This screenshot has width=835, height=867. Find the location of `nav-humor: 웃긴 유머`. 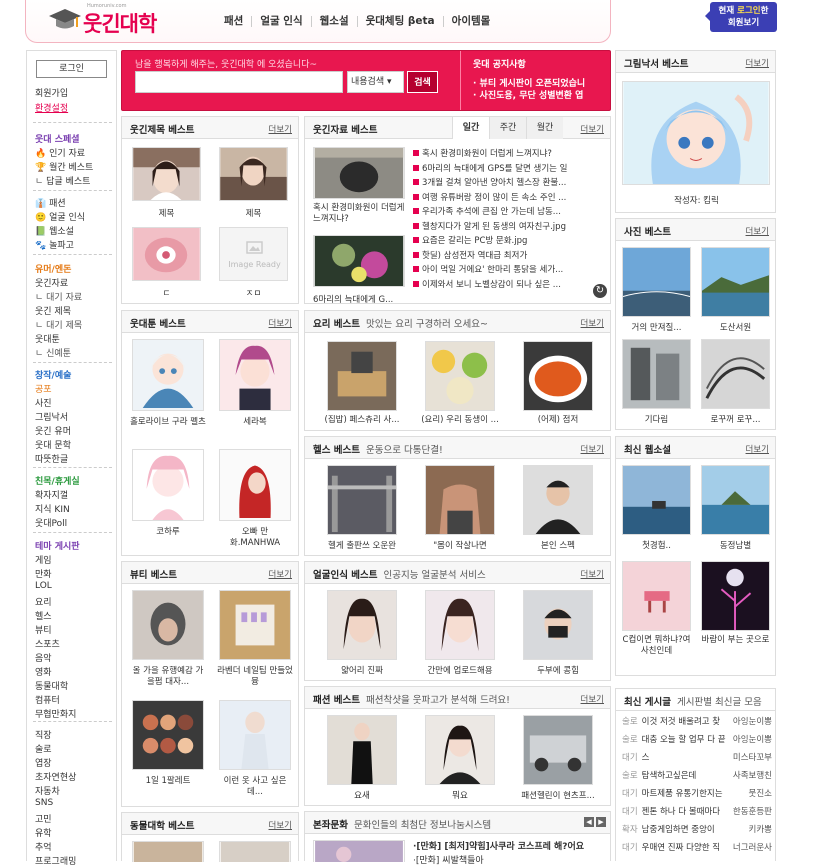

nav-humor: 웃긴 유머 is located at coordinates (53, 430).